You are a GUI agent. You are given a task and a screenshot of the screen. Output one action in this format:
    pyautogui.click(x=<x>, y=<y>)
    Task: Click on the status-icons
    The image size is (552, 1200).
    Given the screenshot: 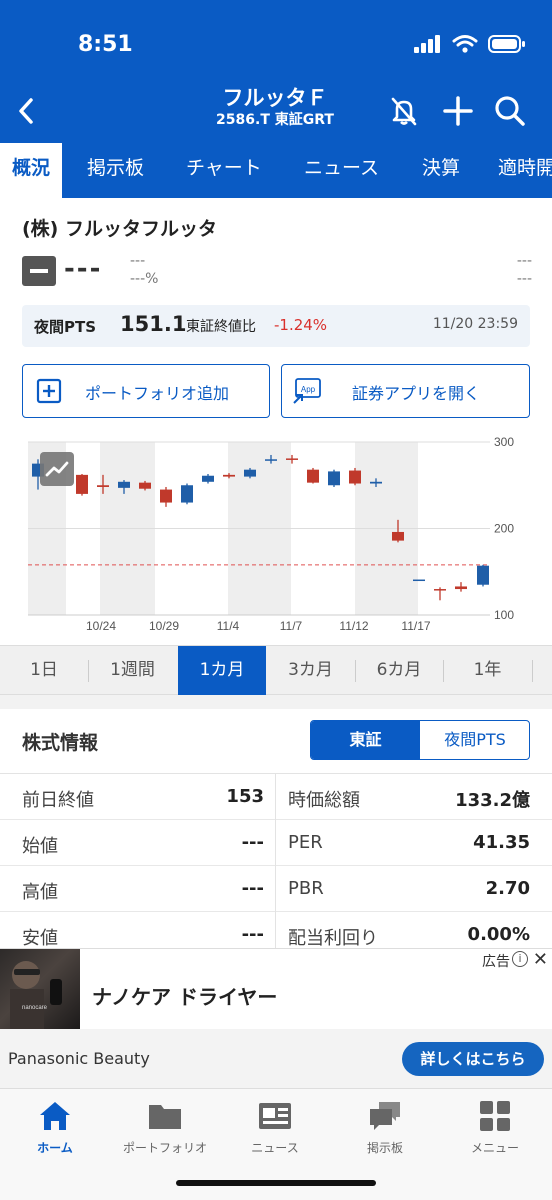 What is the action you would take?
    pyautogui.click(x=470, y=44)
    